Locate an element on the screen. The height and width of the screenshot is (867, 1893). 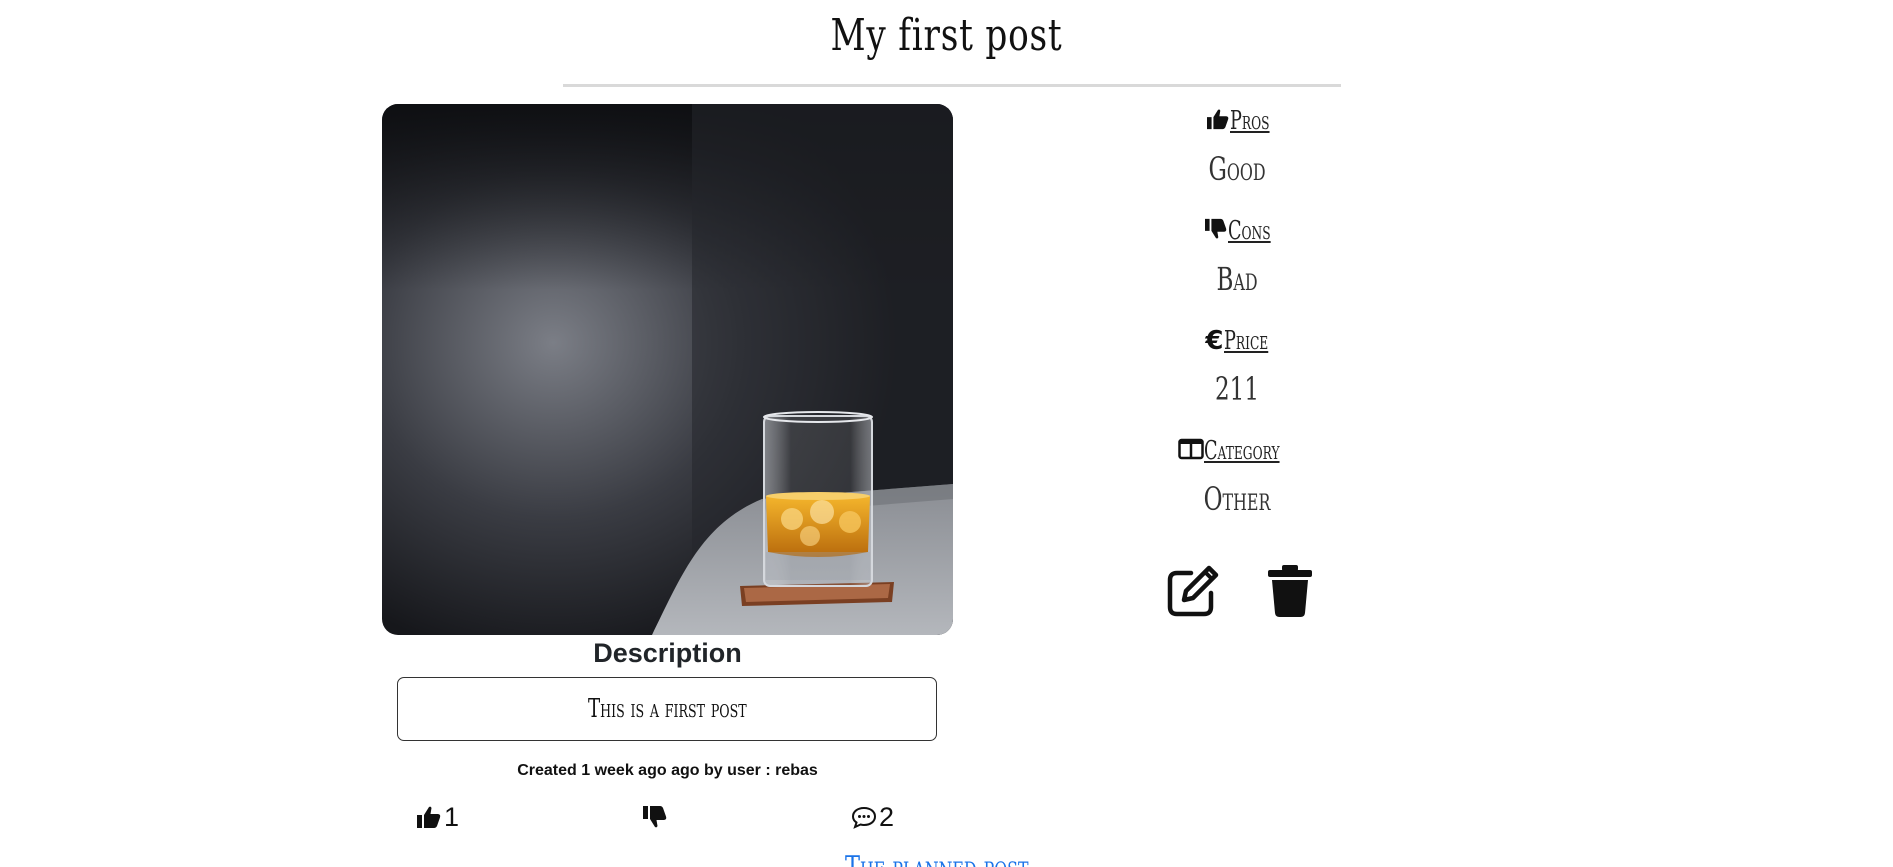
like-count: 1 is located at coordinates (452, 816).